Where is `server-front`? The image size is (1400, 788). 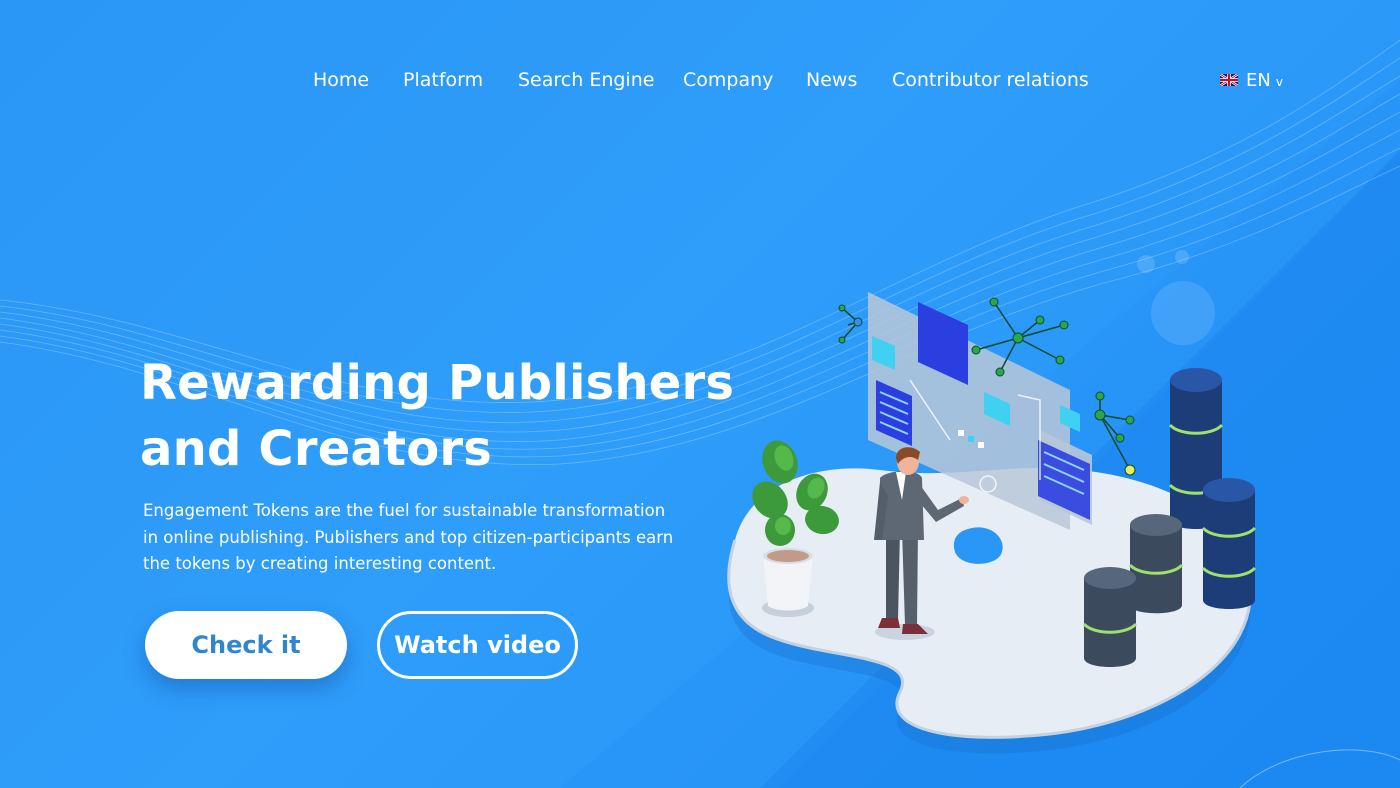 server-front is located at coordinates (1110, 617).